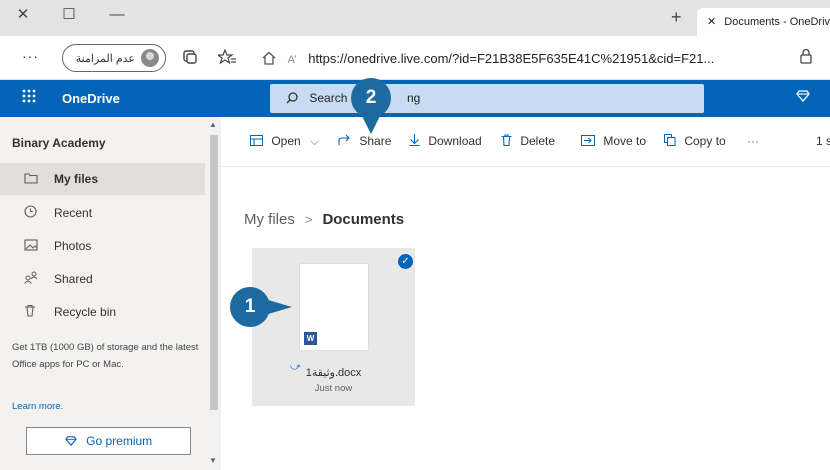 The width and height of the screenshot is (830, 470). I want to click on open-icon, so click(258, 141).